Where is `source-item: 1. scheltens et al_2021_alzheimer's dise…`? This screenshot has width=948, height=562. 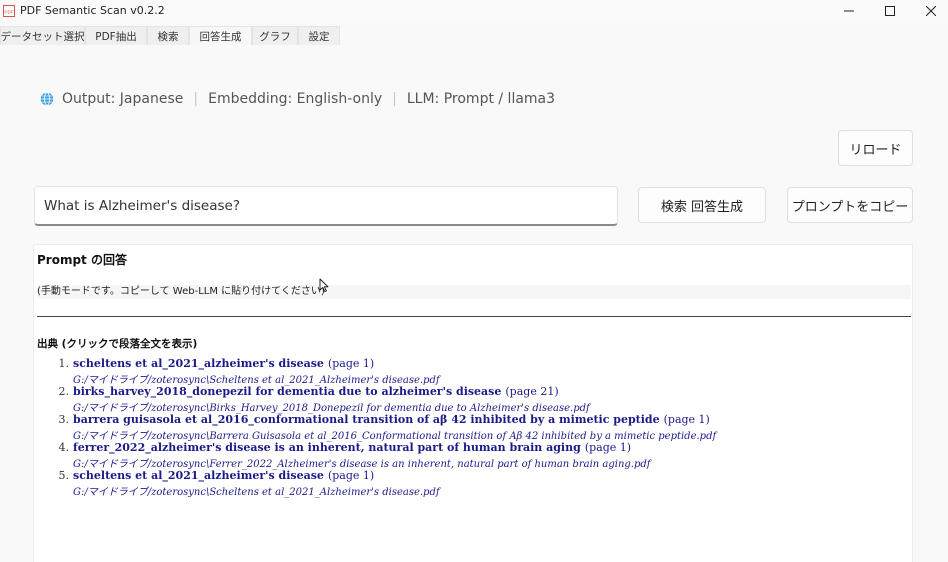 source-item: 1. scheltens et al_2021_alzheimer's dise… is located at coordinates (477, 371).